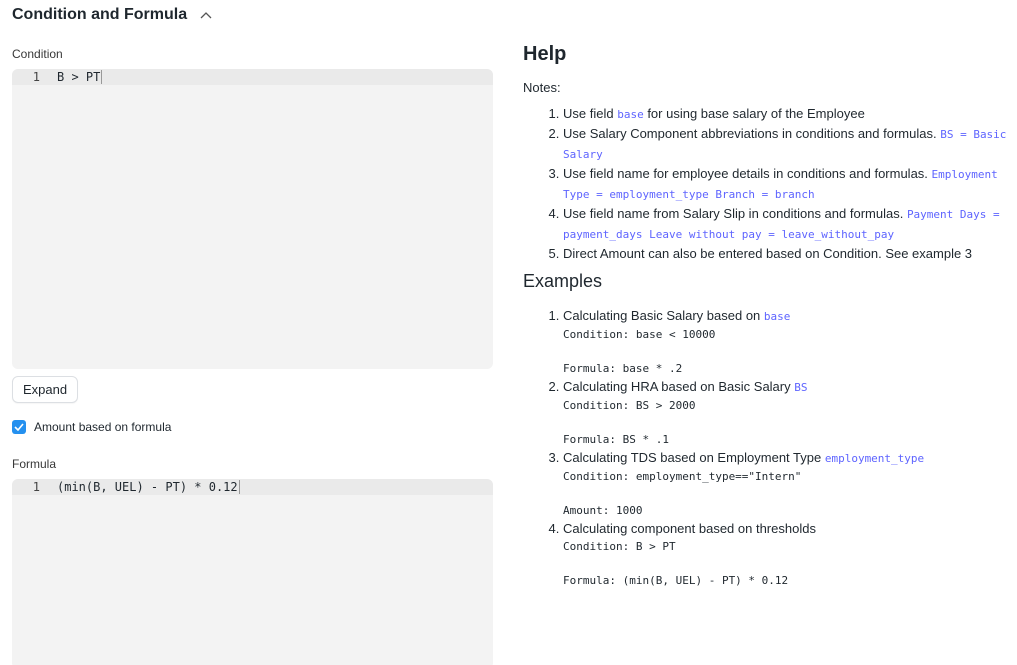 The width and height of the screenshot is (1017, 665). I want to click on examples-title: Examples, so click(563, 281).